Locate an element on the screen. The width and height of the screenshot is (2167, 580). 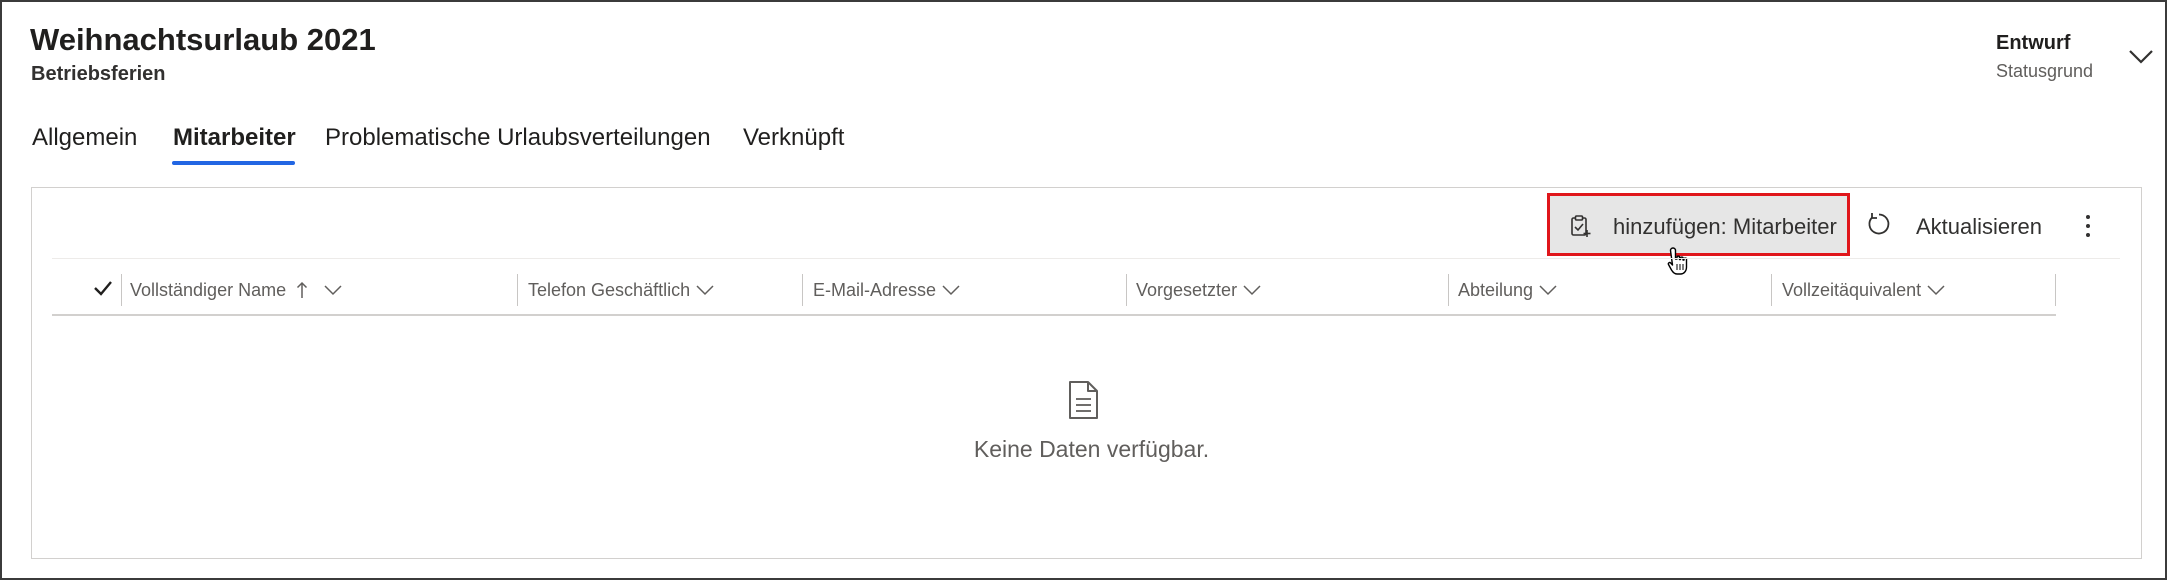
add-employee-button: hinzufügen: Mitarbeiter is located at coordinates (1698, 224).